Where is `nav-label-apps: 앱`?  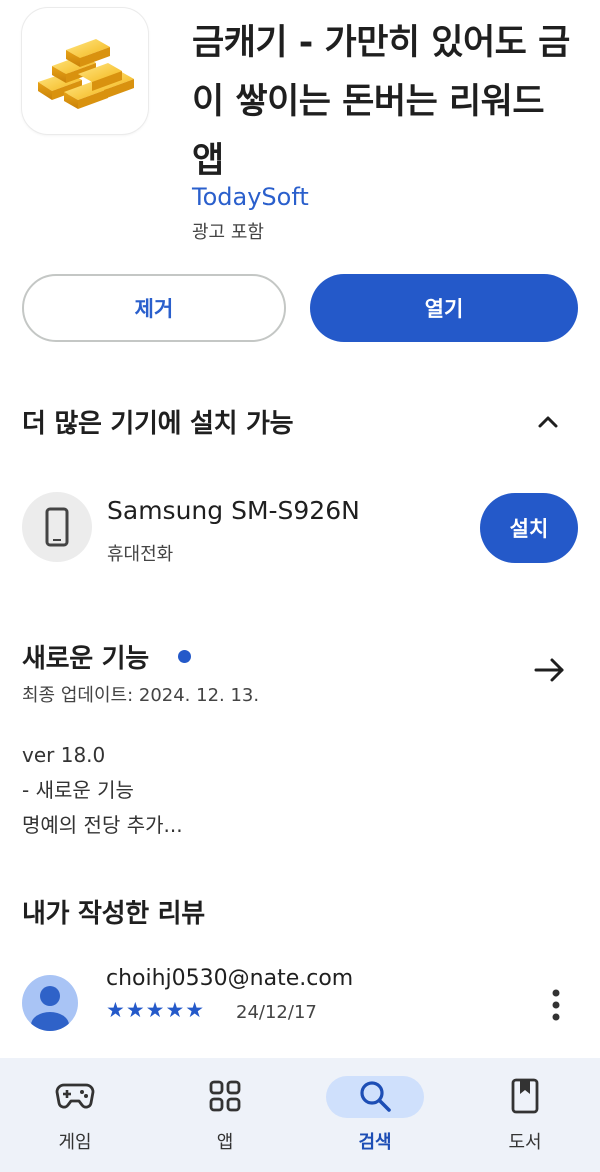
nav-label-apps: 앱 is located at coordinates (225, 1142).